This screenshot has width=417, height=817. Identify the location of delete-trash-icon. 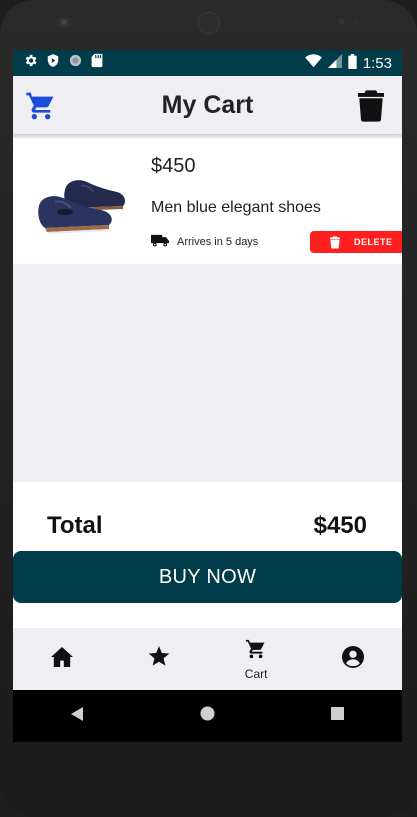
(335, 242).